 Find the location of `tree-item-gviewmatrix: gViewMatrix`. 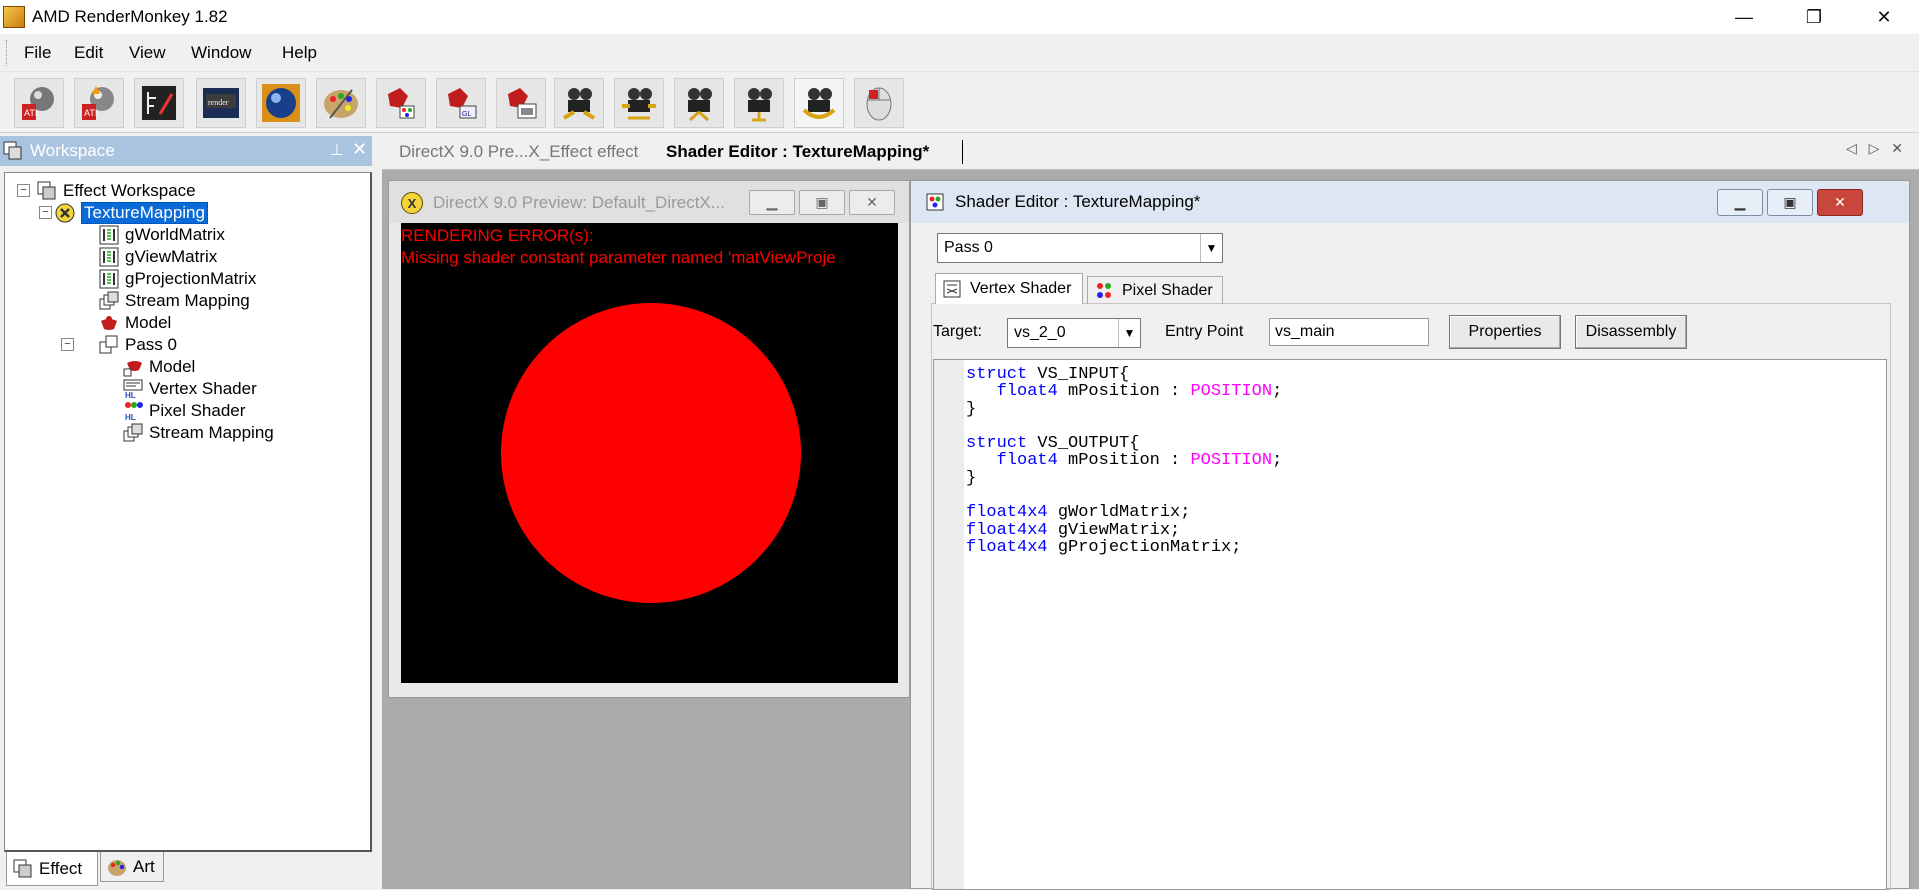

tree-item-gviewmatrix: gViewMatrix is located at coordinates (158, 257).